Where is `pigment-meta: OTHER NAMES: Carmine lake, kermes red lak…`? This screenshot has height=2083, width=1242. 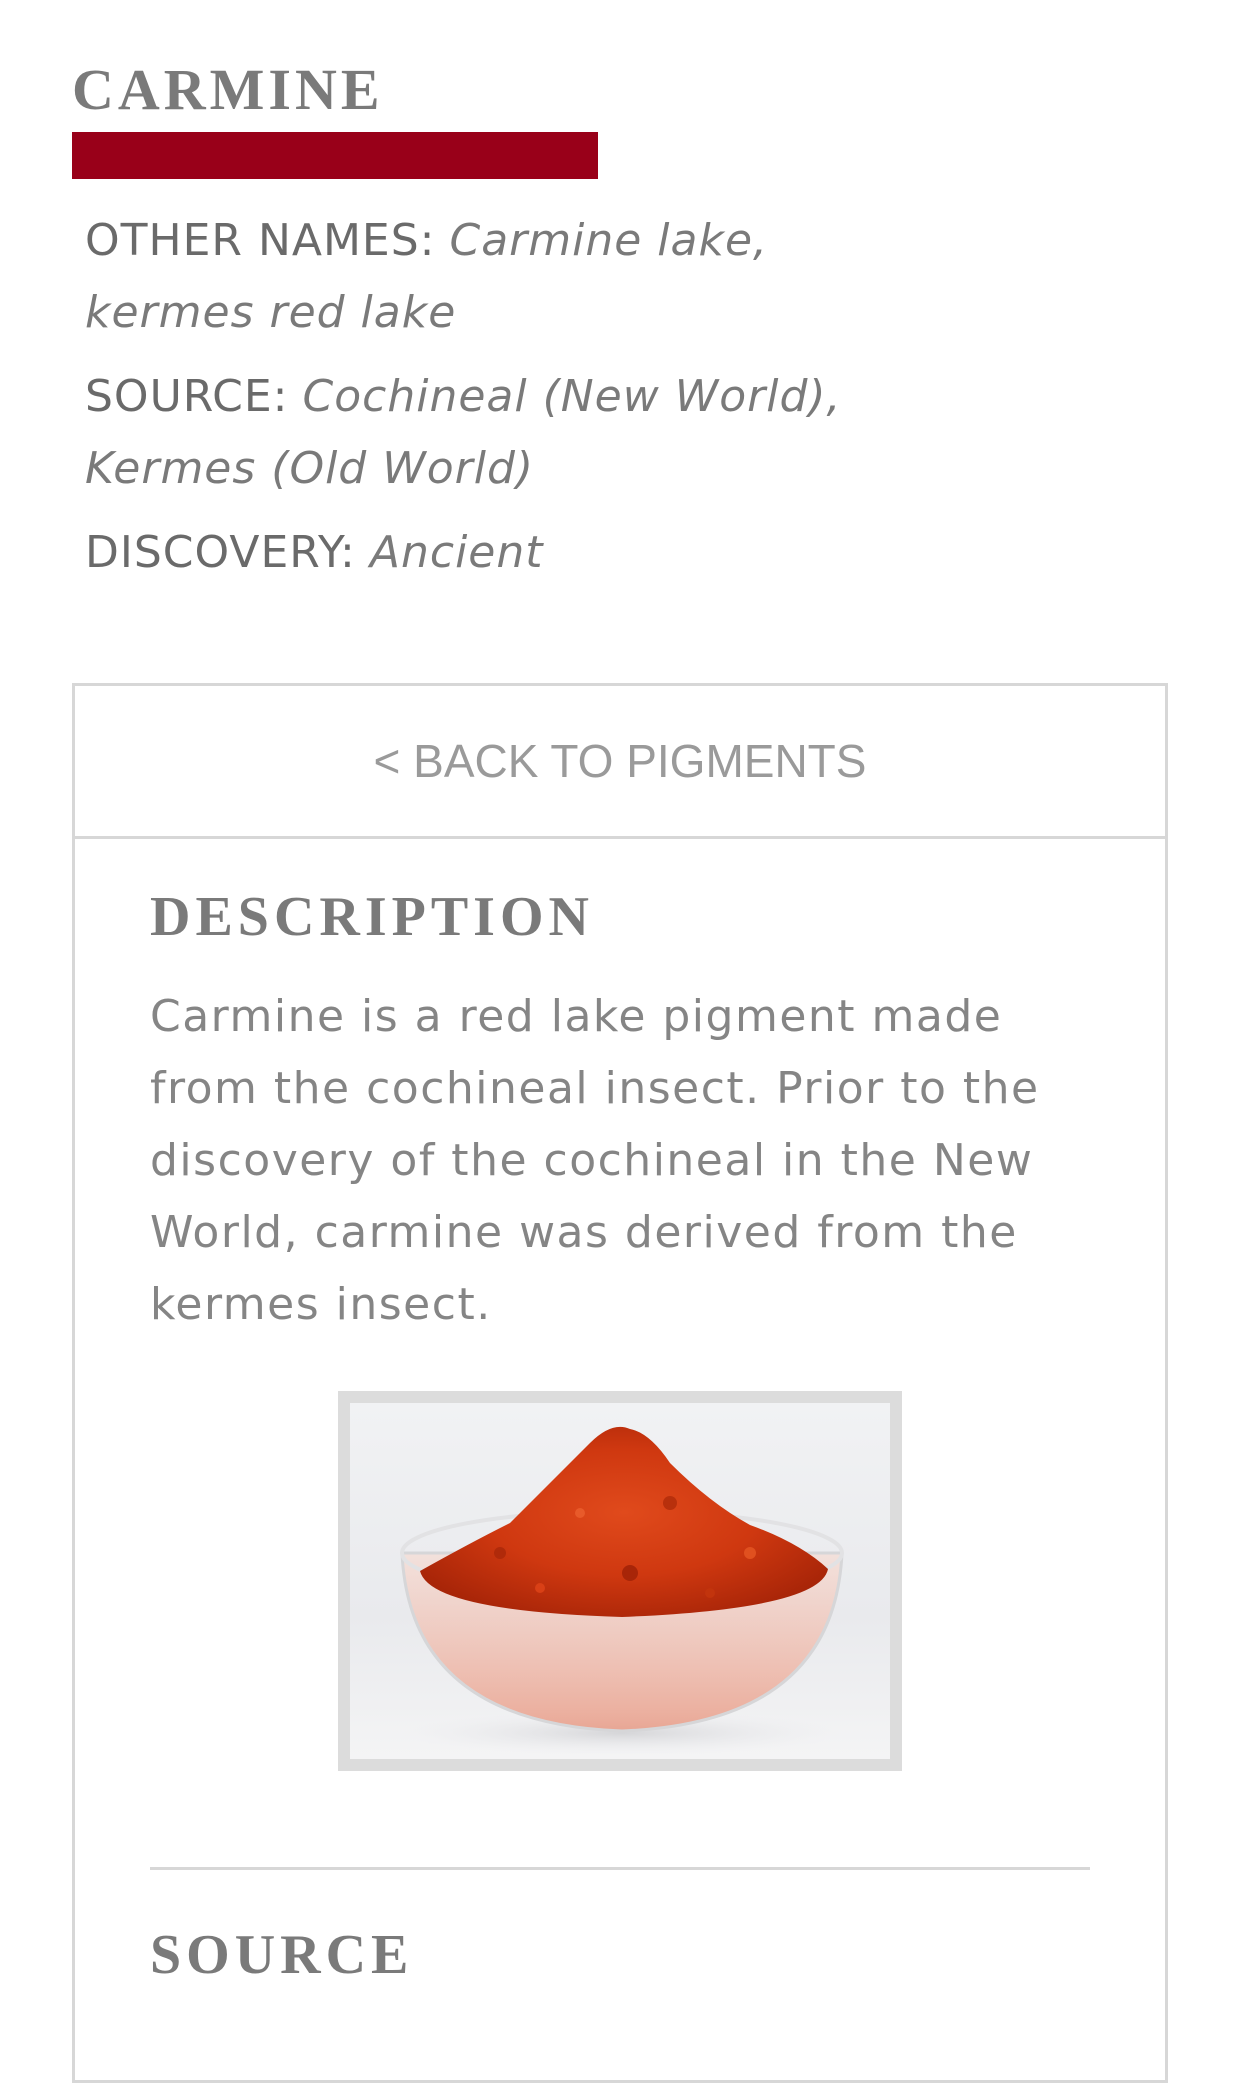 pigment-meta: OTHER NAMES: Carmine lake, kermes red lak… is located at coordinates (485, 403).